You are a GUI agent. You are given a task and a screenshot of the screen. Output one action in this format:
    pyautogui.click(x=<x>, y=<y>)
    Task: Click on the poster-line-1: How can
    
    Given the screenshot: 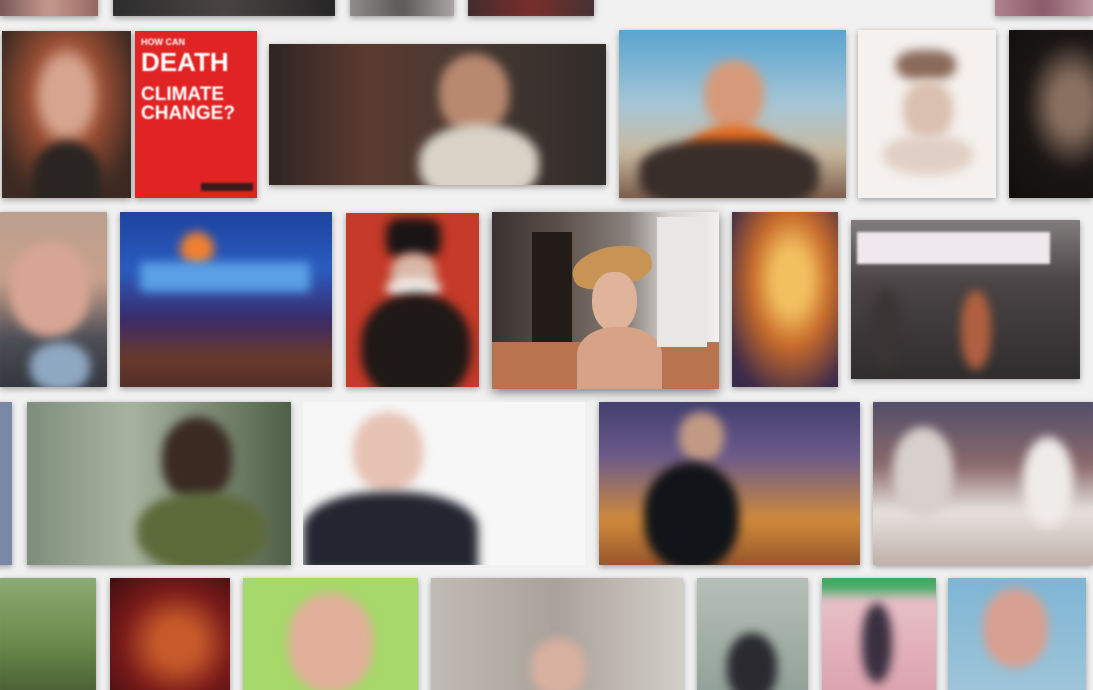 What is the action you would take?
    pyautogui.click(x=163, y=42)
    